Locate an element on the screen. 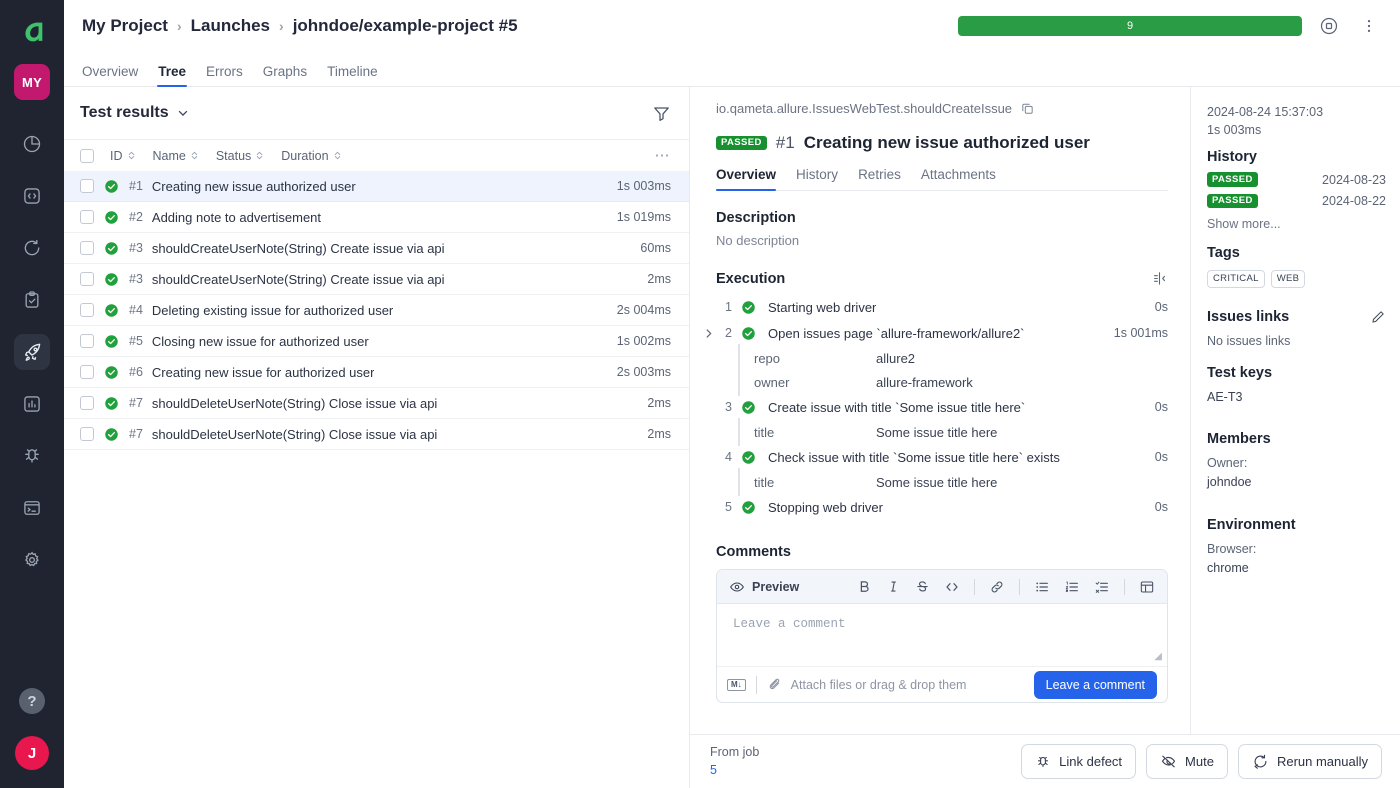 This screenshot has width=1400, height=788. bar-chart-icon is located at coordinates (32, 404).